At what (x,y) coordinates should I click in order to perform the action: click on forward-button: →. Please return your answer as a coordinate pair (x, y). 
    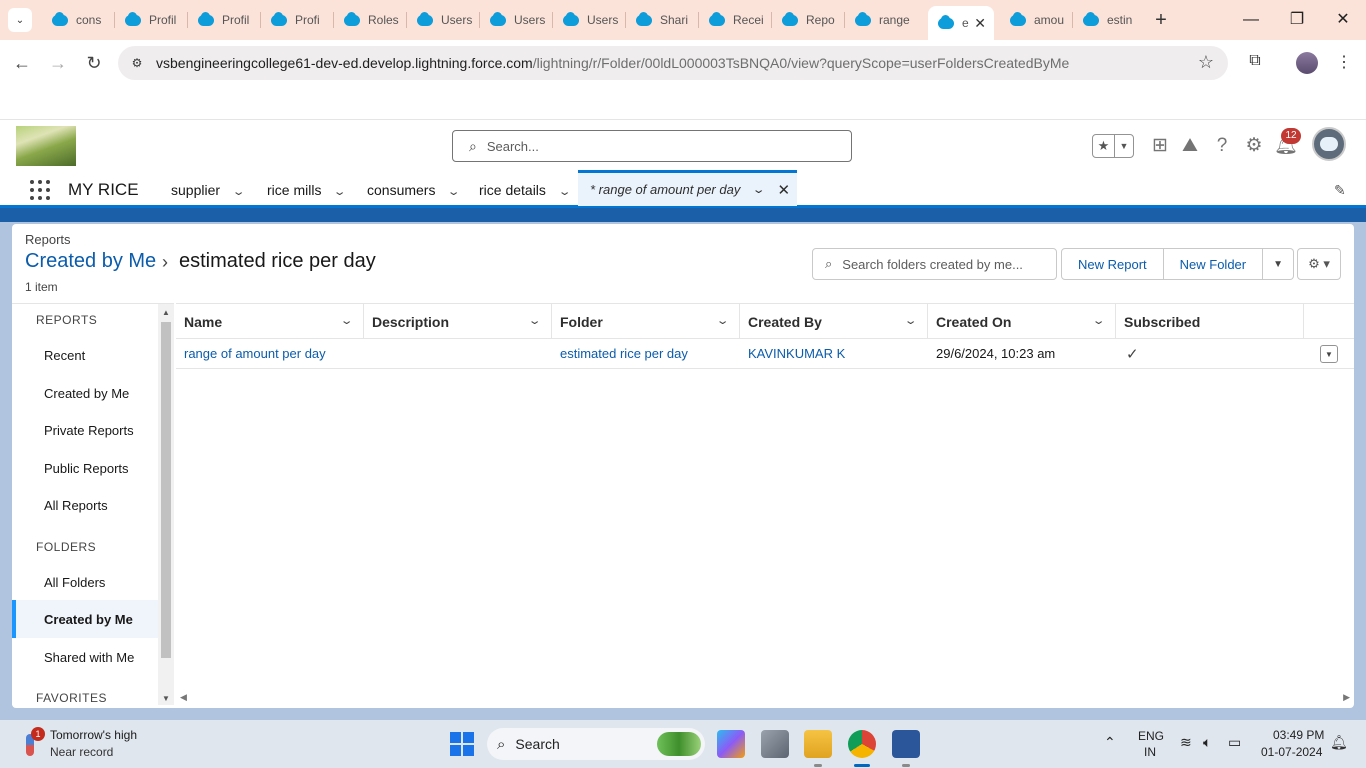
    Looking at the image, I should click on (58, 63).